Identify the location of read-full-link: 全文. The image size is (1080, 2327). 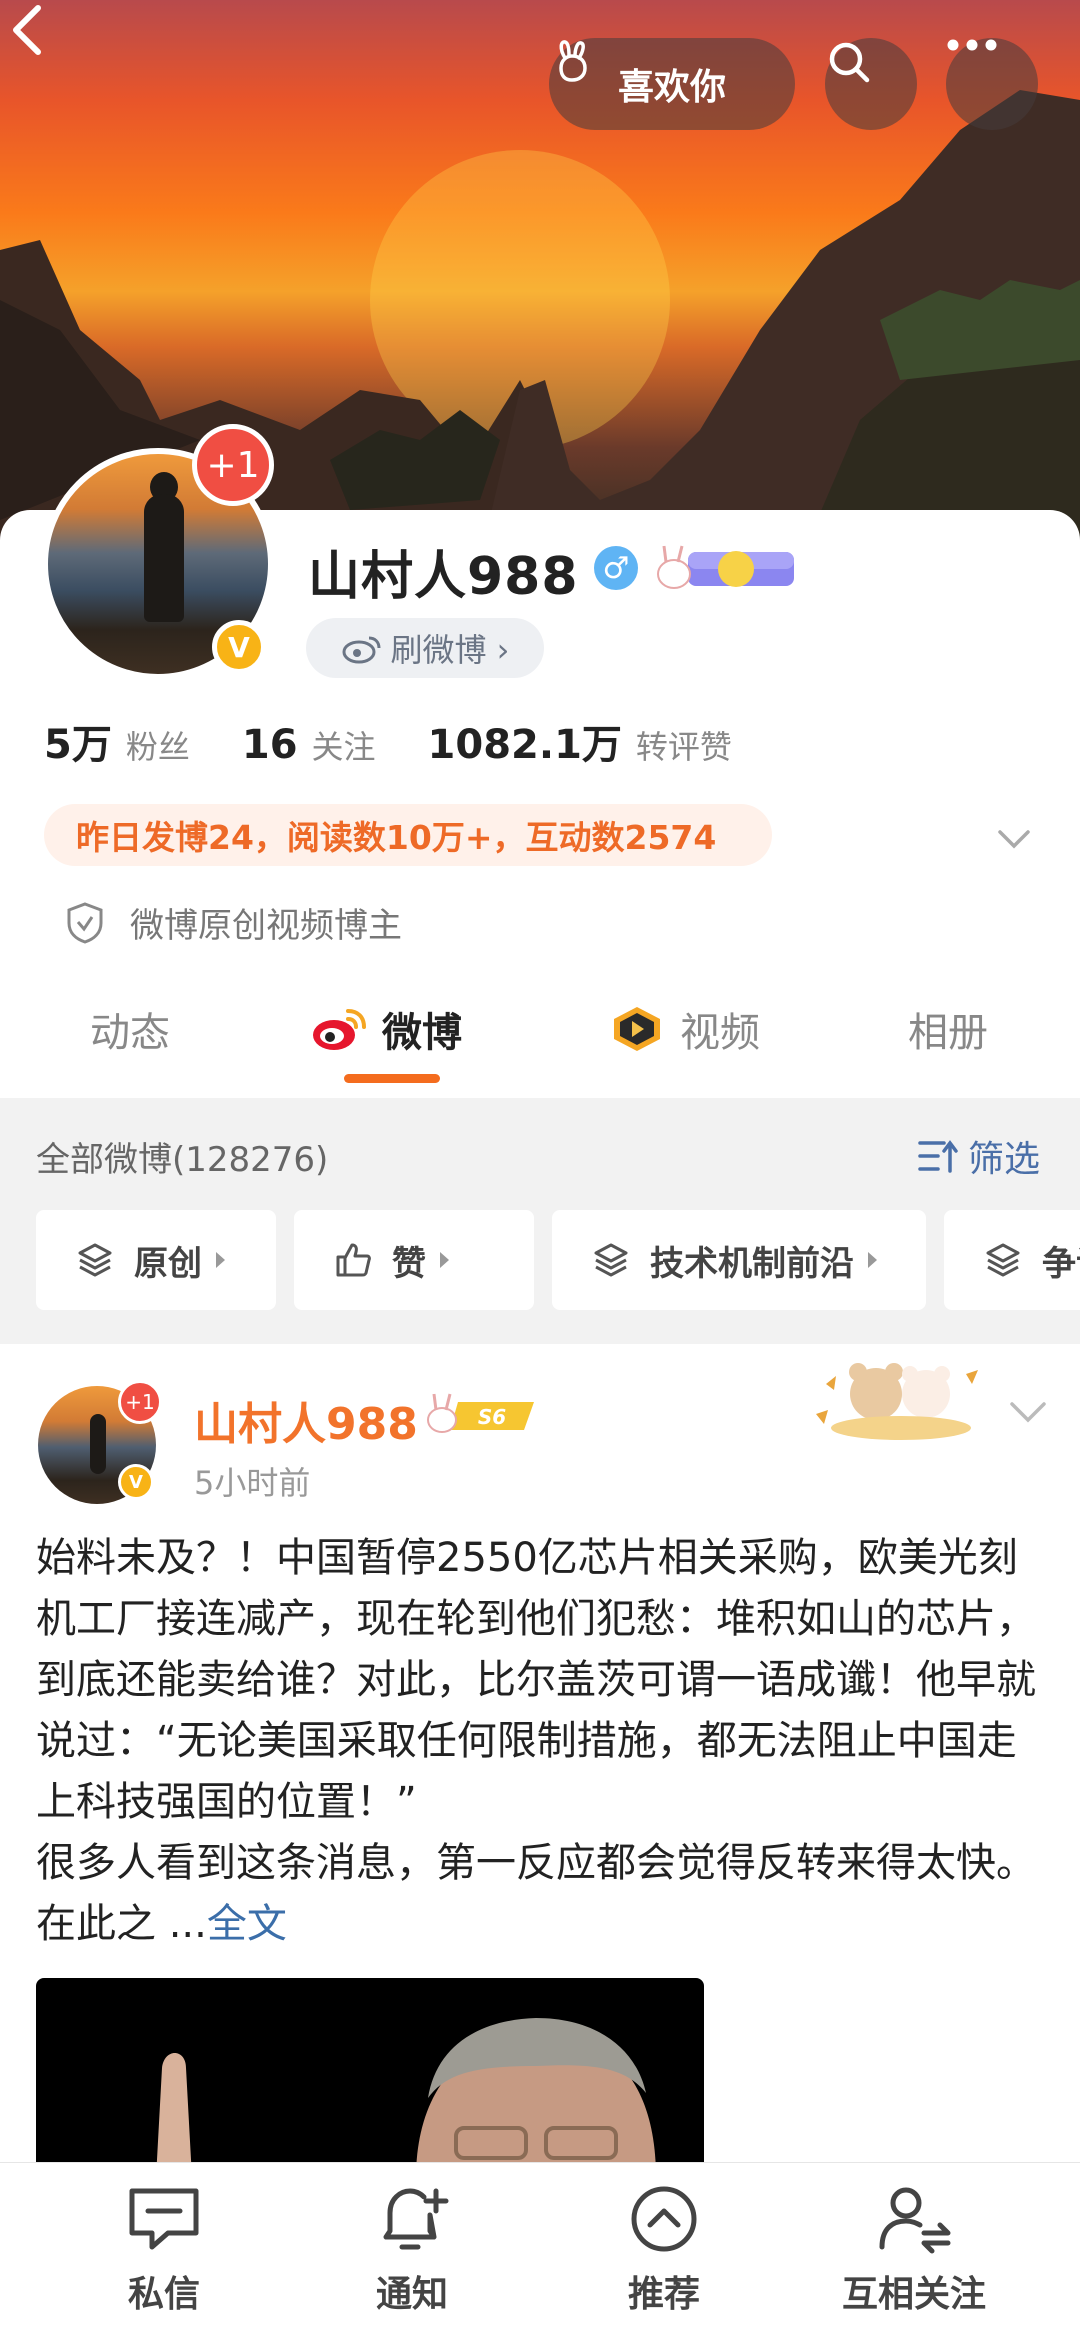
(247, 1924).